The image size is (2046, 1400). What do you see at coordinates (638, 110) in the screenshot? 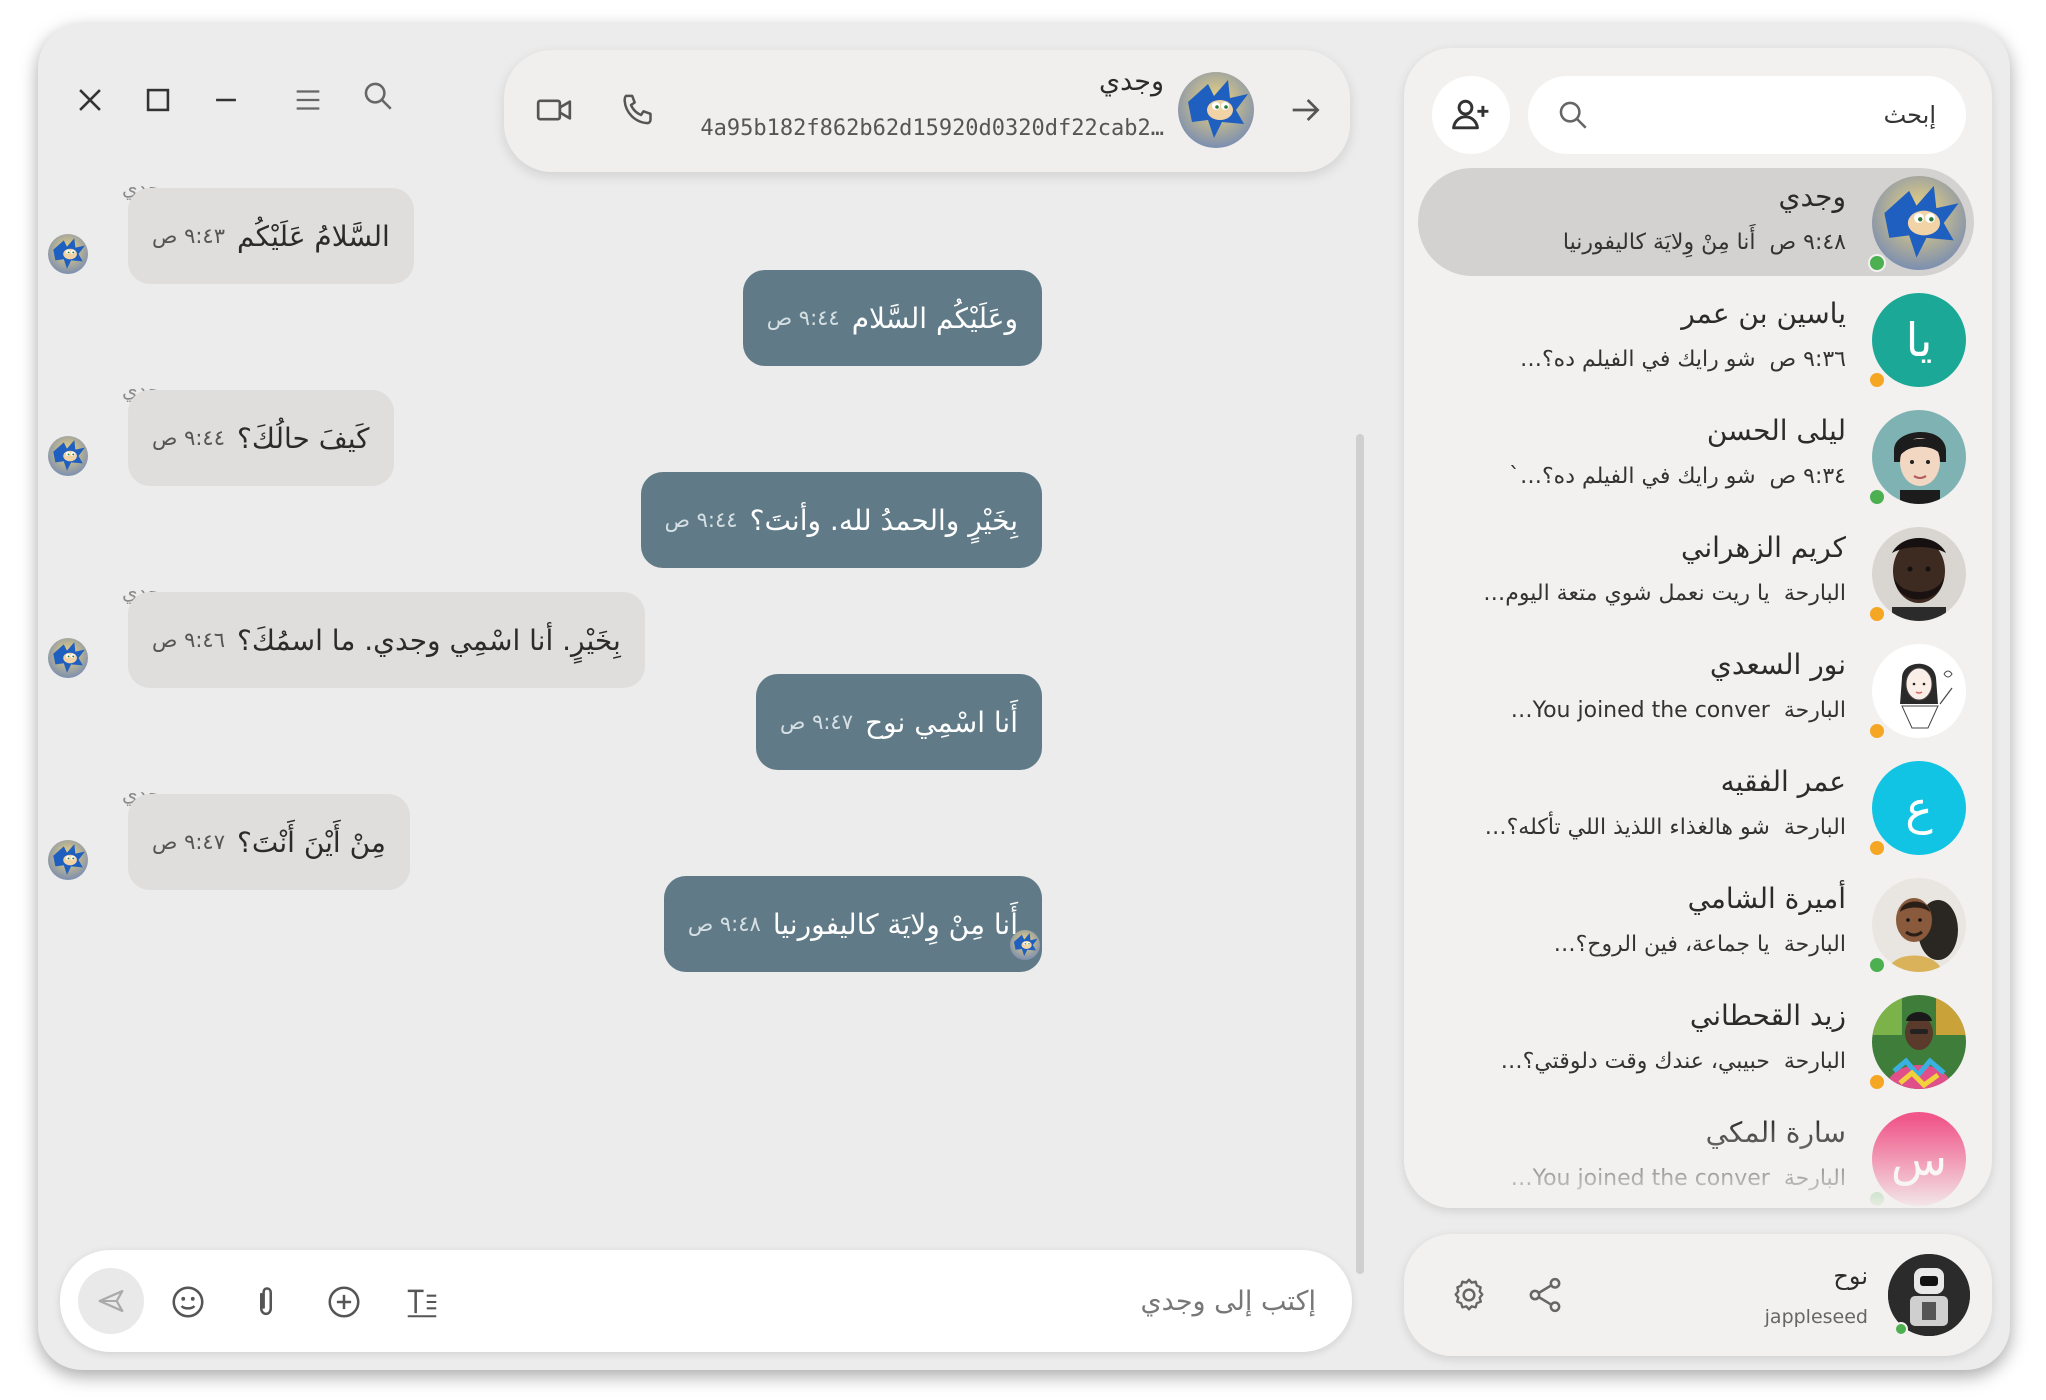
I see `voice-call-button` at bounding box center [638, 110].